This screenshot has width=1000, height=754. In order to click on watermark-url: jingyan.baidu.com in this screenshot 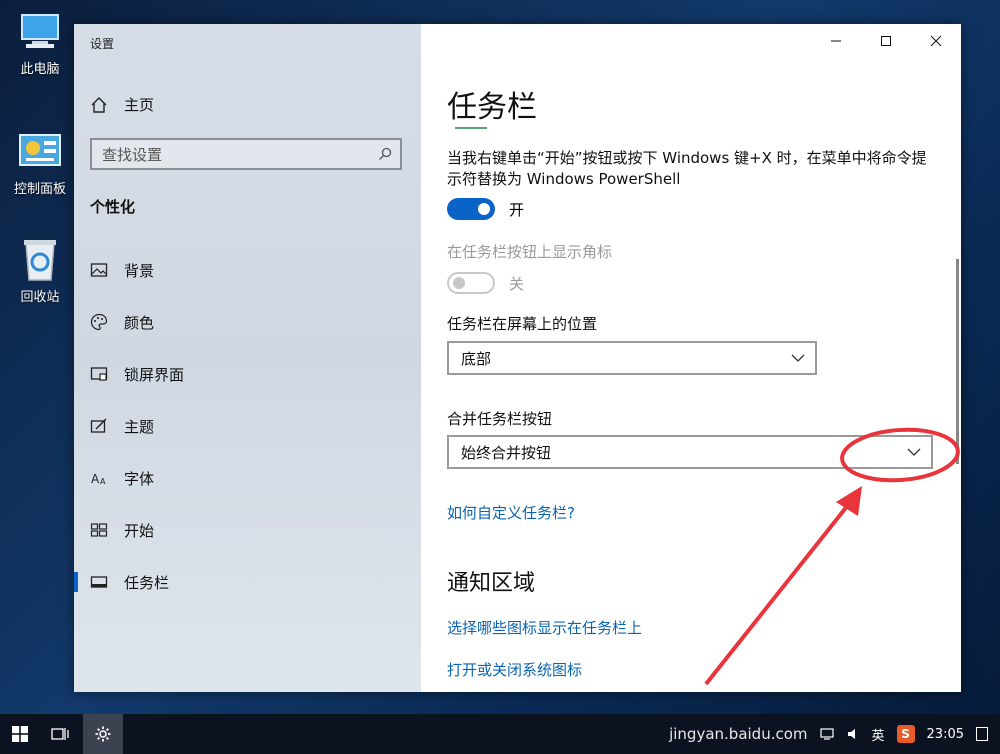, I will do `click(738, 734)`.